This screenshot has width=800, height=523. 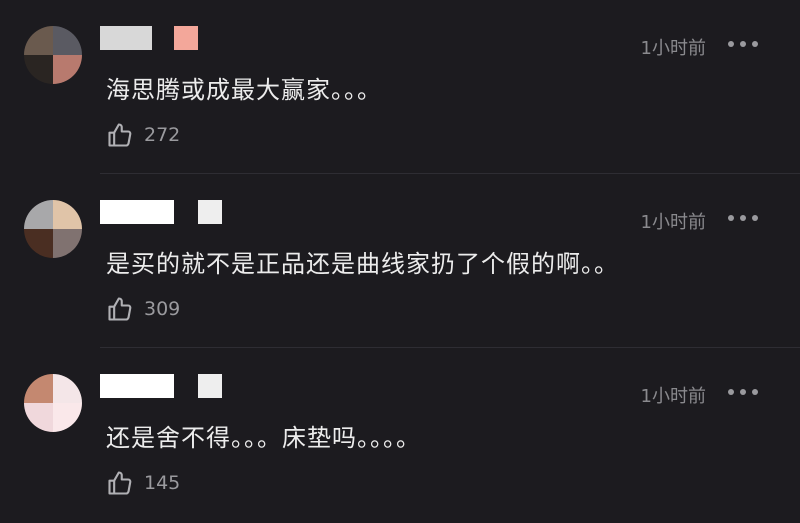 I want to click on comment-text: 还是舍不得。。。床垫吗。。。。, so click(x=263, y=438).